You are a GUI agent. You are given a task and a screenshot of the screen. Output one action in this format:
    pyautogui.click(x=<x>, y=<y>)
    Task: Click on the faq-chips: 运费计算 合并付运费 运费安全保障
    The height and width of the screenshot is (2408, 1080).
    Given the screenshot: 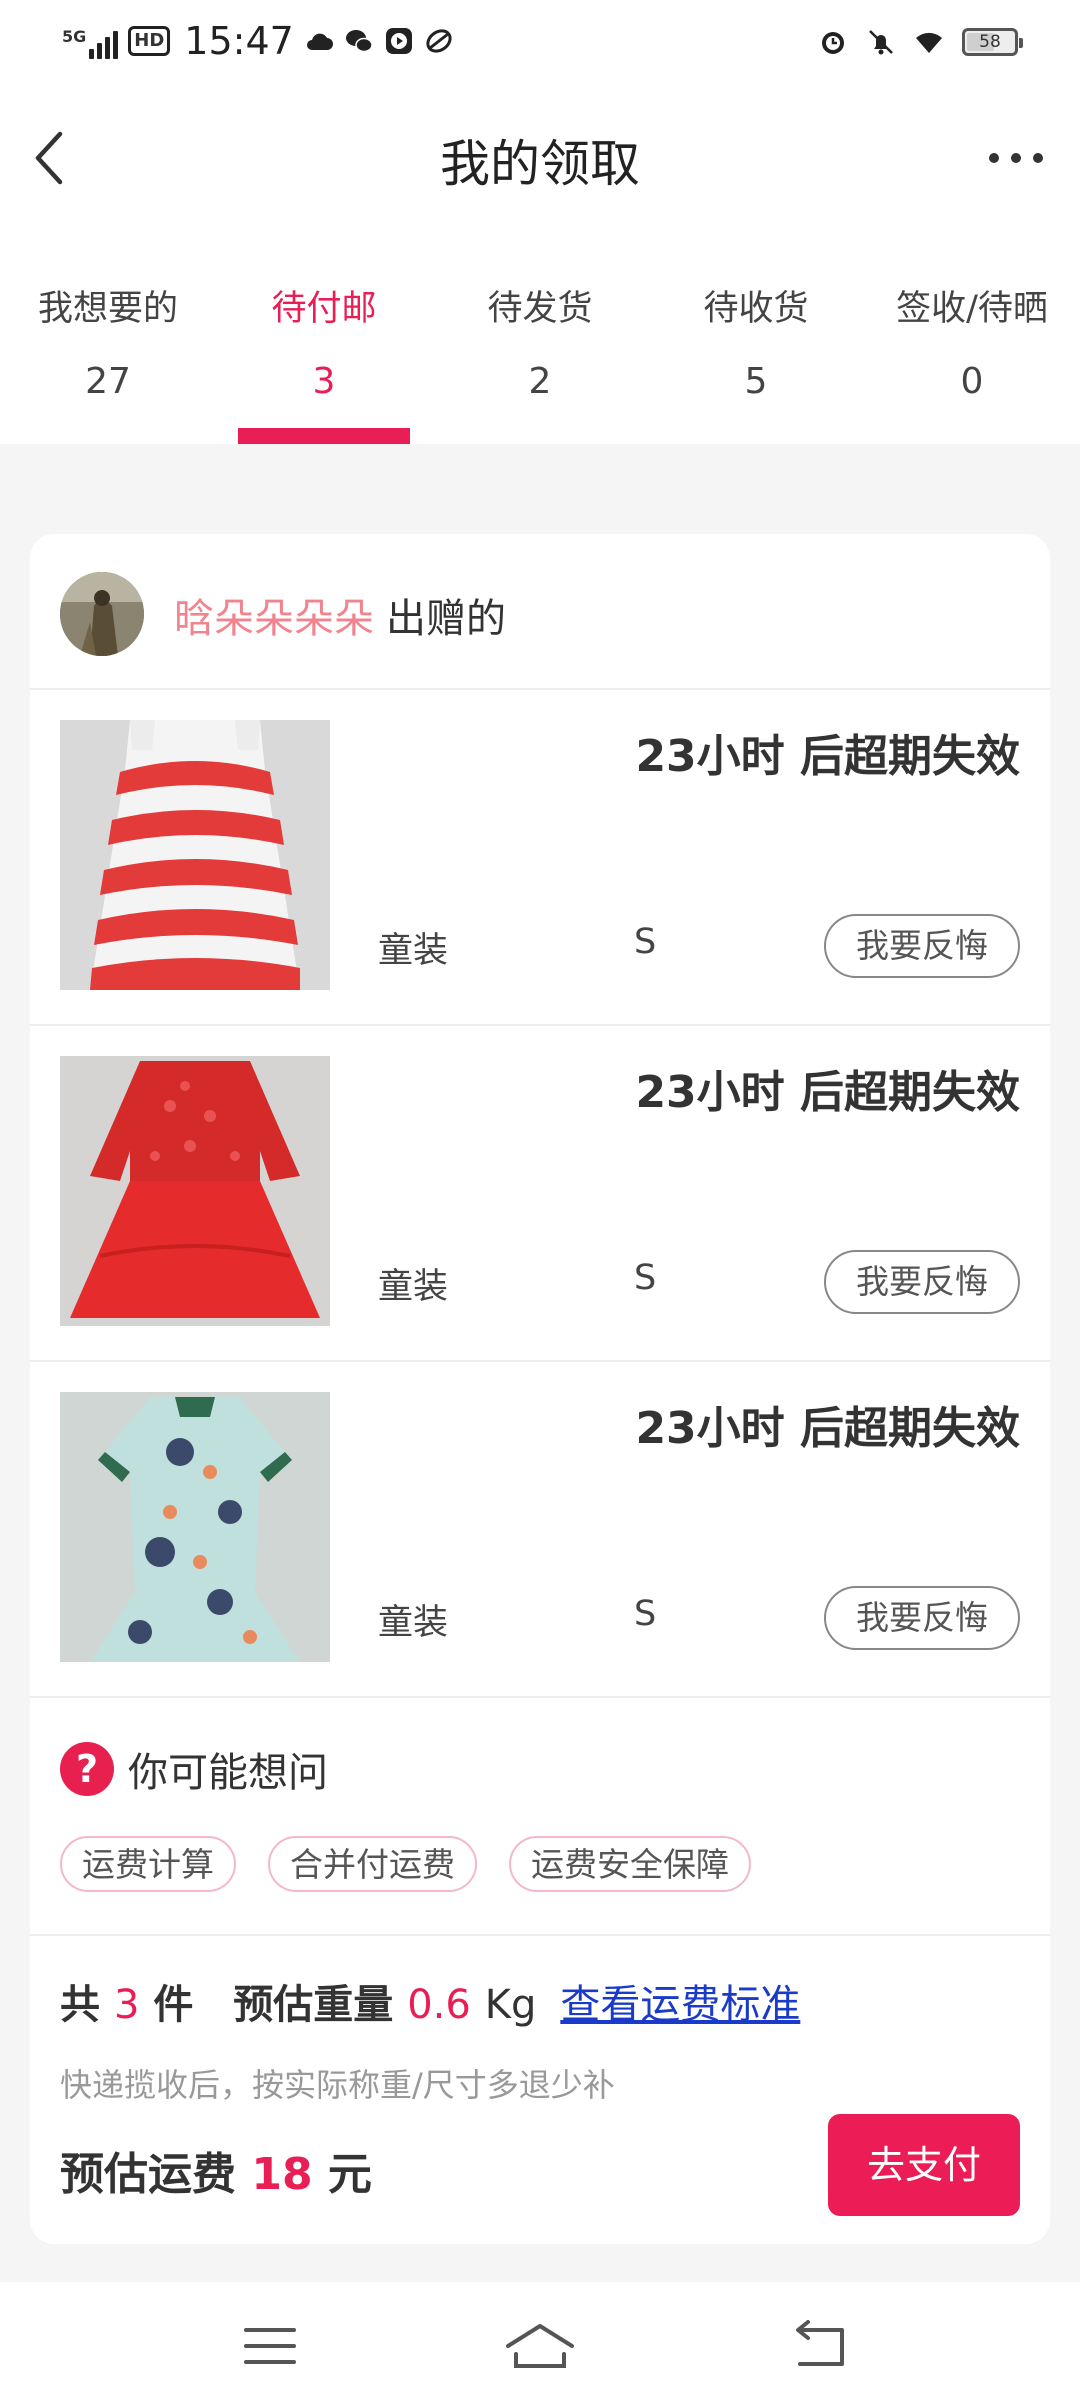 What is the action you would take?
    pyautogui.click(x=405, y=1864)
    